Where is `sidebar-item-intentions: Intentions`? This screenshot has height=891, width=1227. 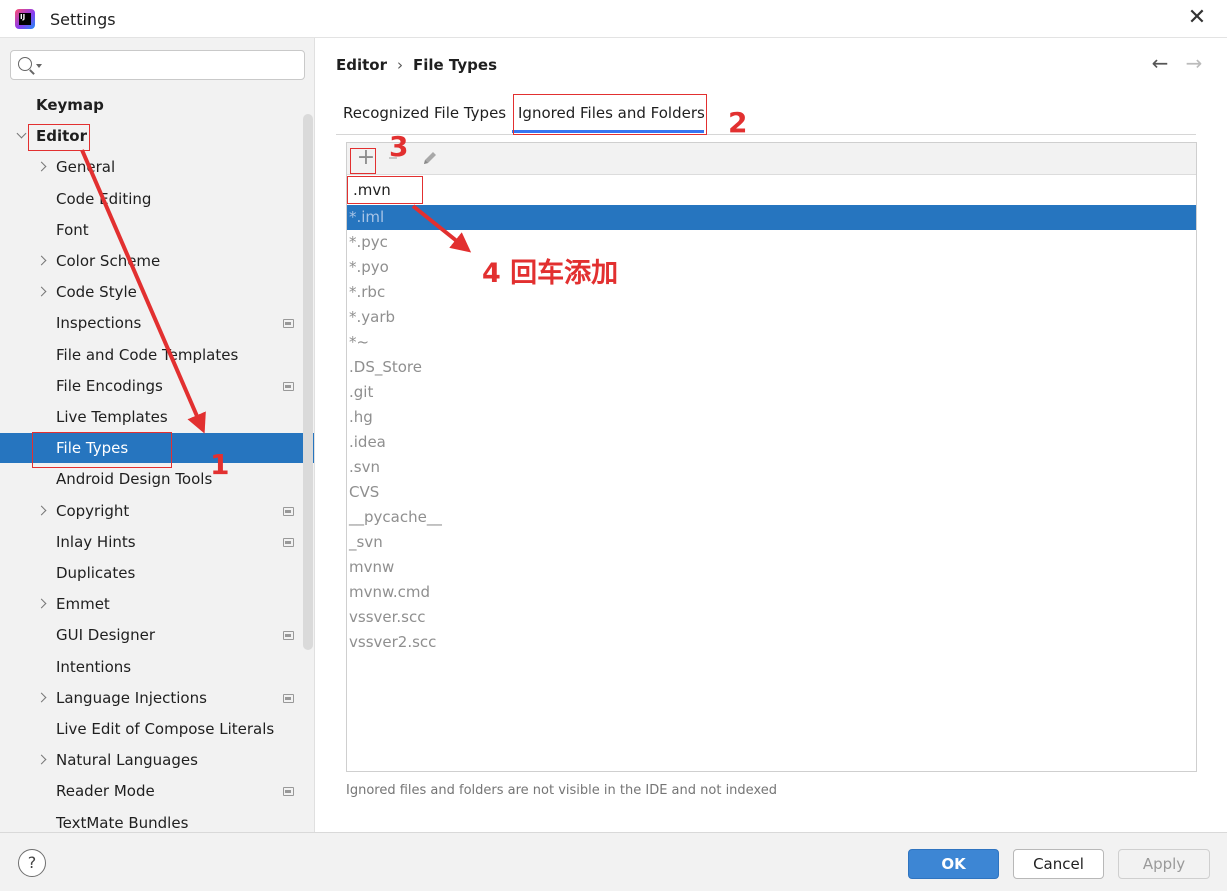
sidebar-item-intentions: Intentions is located at coordinates (157, 667).